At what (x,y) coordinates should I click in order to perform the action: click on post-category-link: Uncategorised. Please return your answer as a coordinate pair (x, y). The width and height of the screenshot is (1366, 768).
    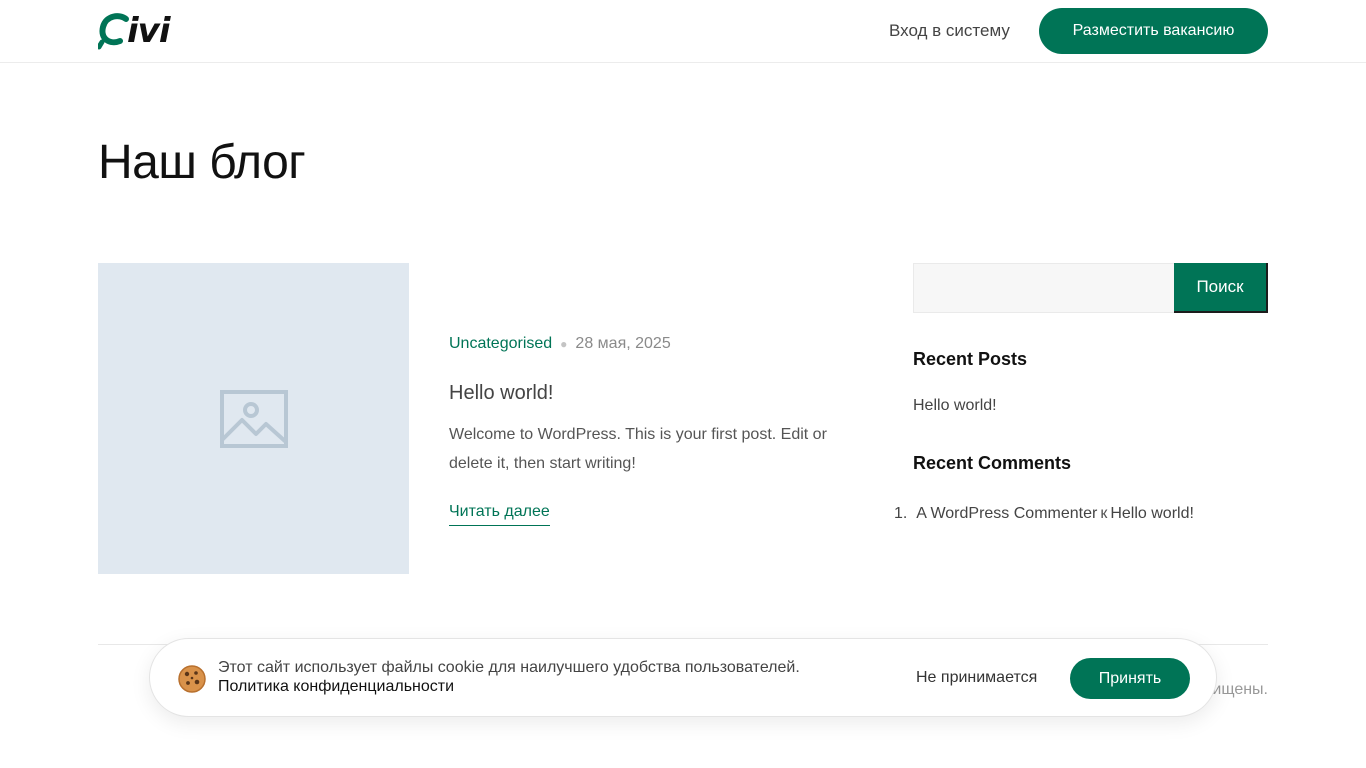
    Looking at the image, I should click on (500, 344).